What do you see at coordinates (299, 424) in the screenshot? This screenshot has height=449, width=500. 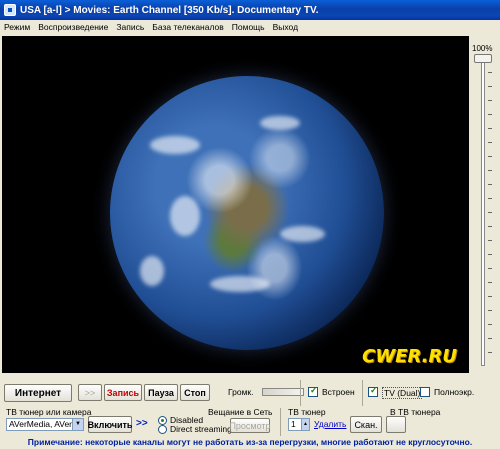 I see `channel-stepper: 1 ▲` at bounding box center [299, 424].